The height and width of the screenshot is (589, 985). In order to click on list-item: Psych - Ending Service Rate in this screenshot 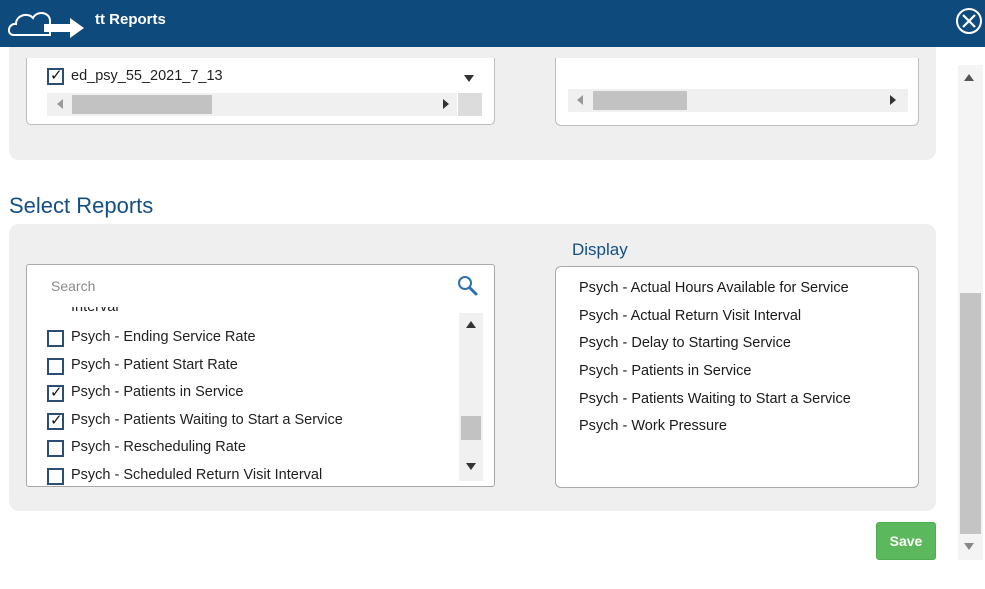, I will do `click(252, 340)`.